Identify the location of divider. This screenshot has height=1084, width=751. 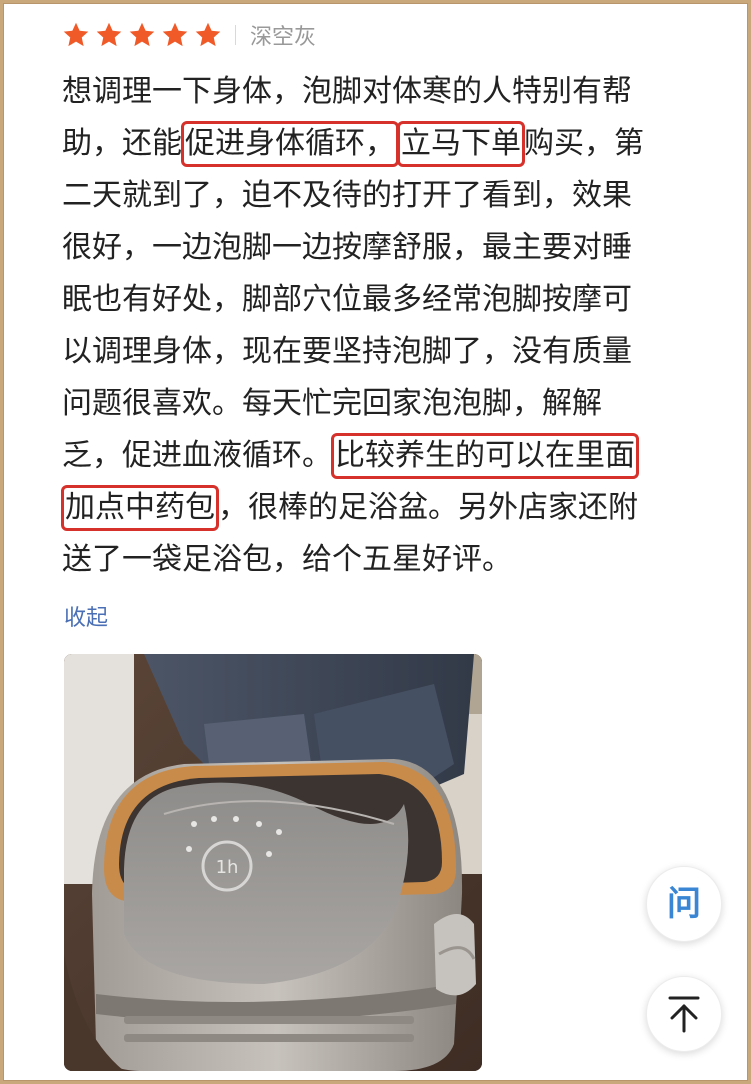
(235, 35).